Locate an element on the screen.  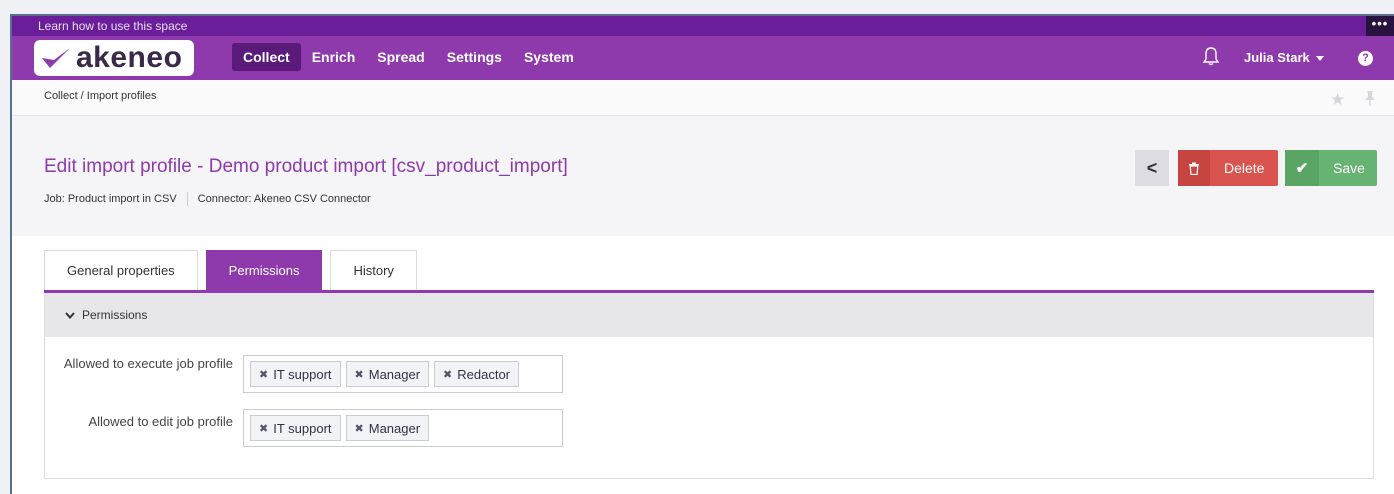
chevron-down-icon is located at coordinates (70, 316).